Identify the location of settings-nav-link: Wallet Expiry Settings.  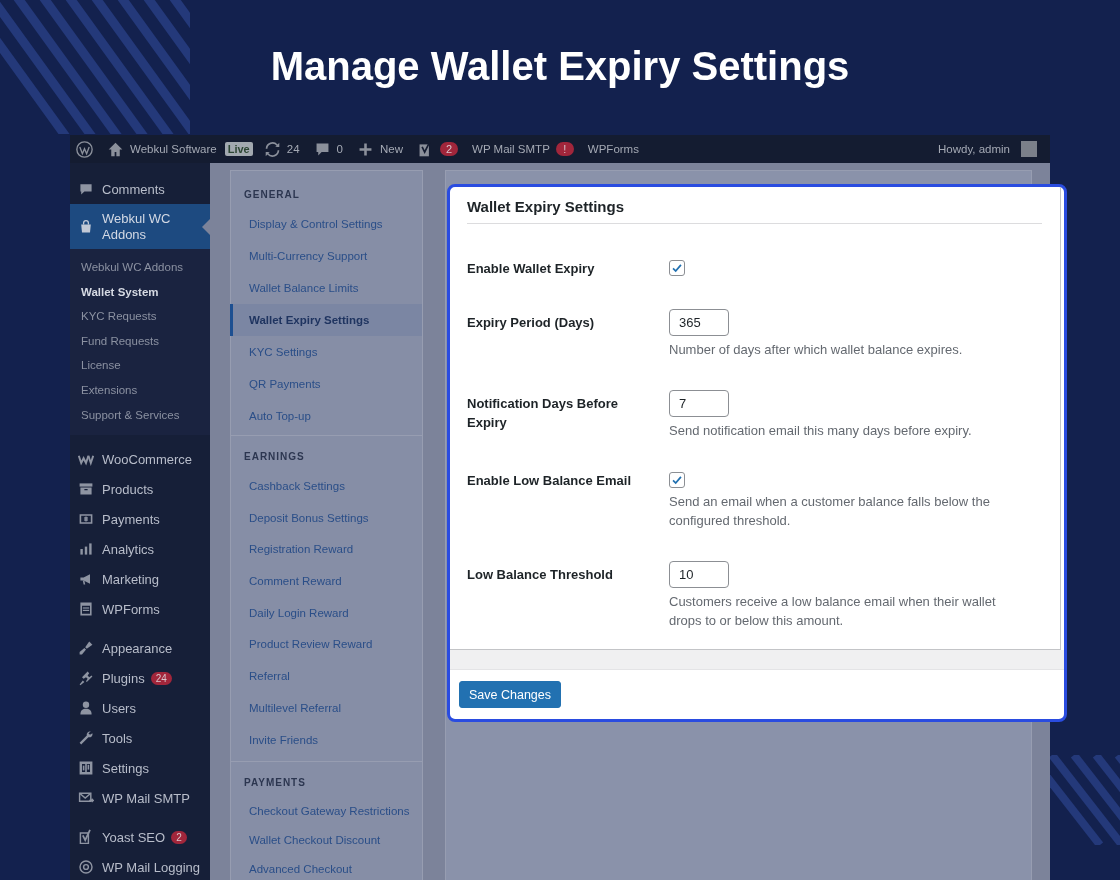
(326, 320).